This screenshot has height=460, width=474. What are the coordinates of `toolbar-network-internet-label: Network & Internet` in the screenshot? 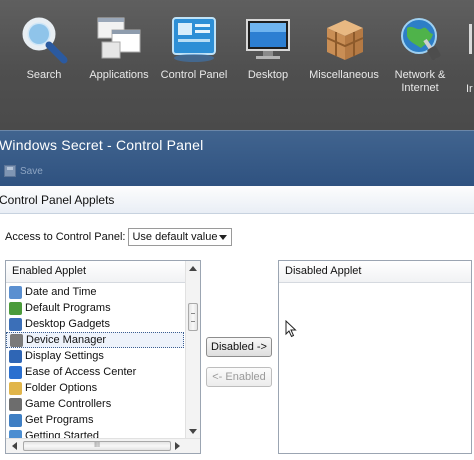 It's located at (420, 81).